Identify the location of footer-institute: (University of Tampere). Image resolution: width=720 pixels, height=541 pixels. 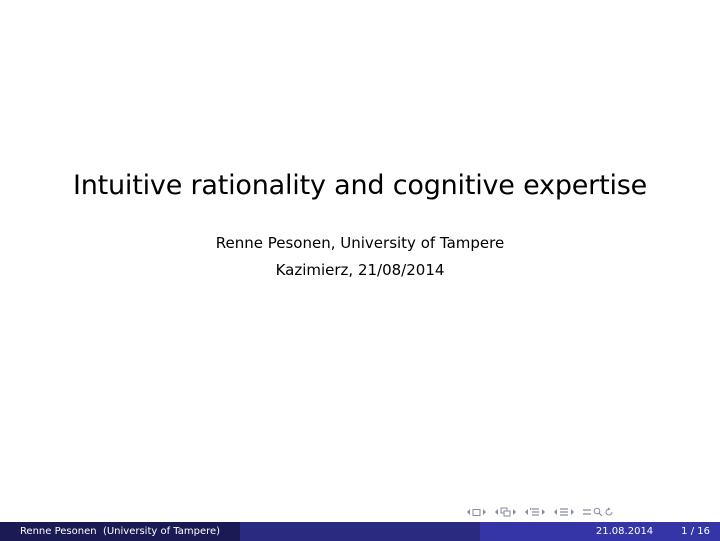
(161, 531).